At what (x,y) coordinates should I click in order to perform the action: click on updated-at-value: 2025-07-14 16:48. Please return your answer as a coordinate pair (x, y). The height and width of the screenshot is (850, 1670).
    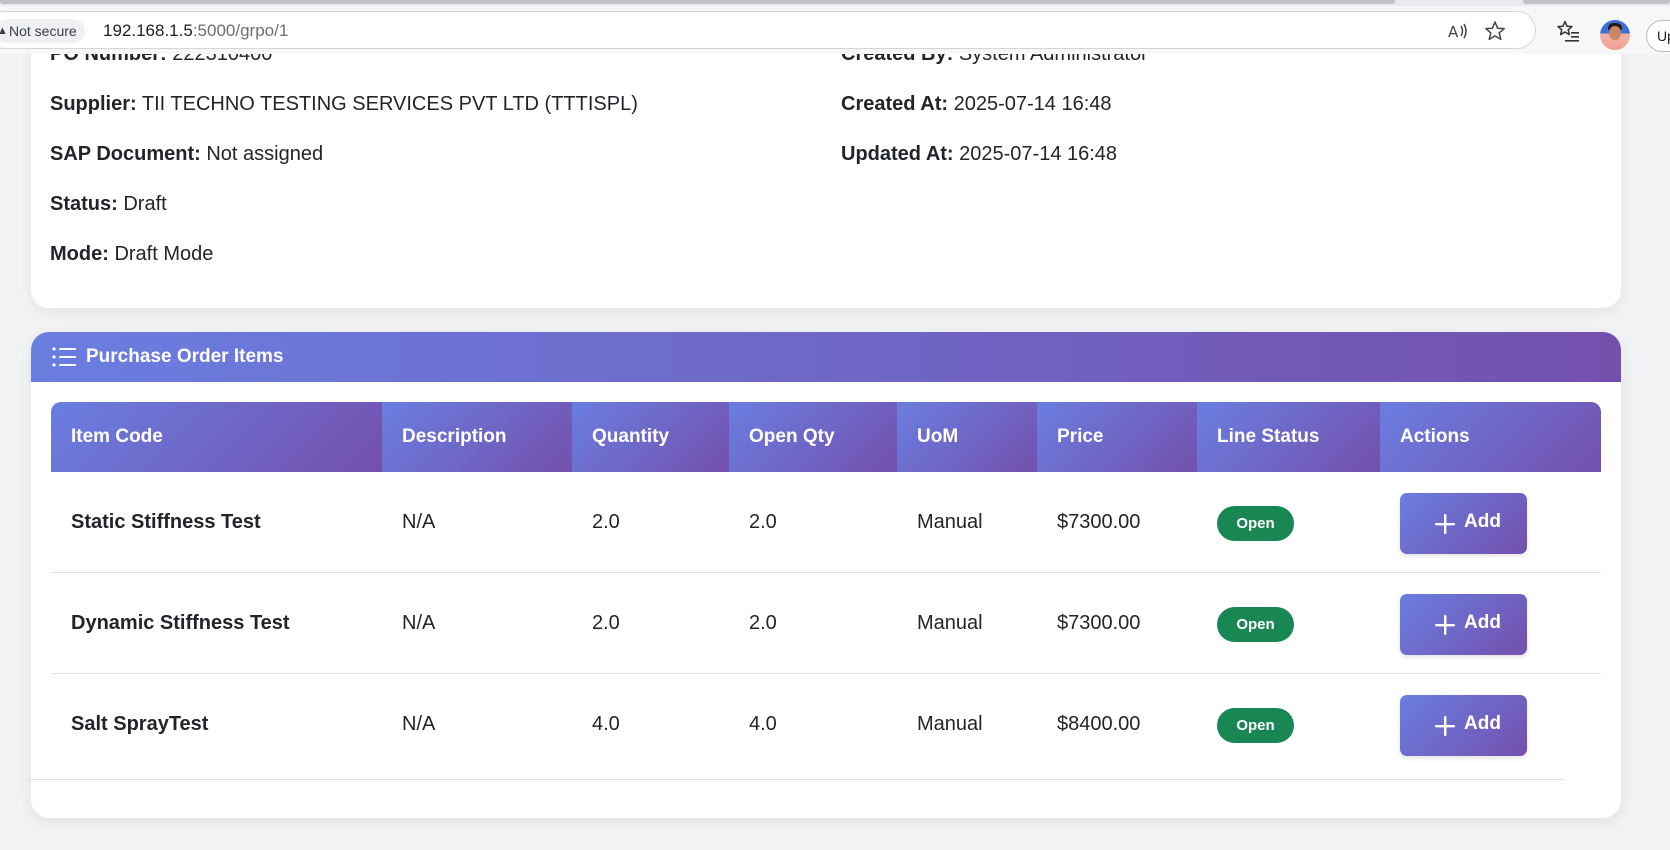
    Looking at the image, I should click on (1038, 154).